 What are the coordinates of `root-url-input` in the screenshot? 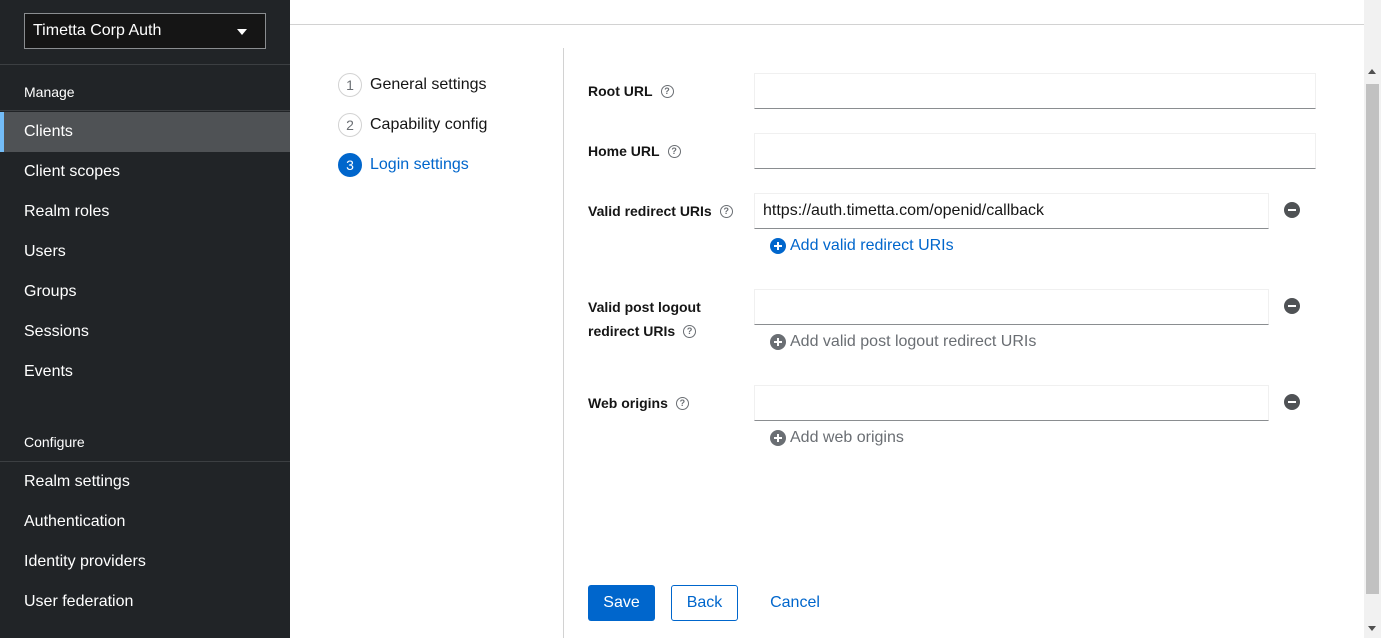 It's located at (1035, 91).